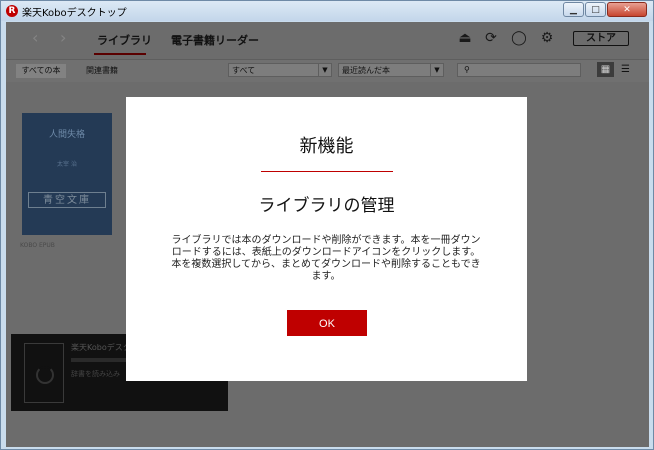  Describe the element at coordinates (280, 70) in the screenshot. I see `filter-select: すべて ▼` at that location.